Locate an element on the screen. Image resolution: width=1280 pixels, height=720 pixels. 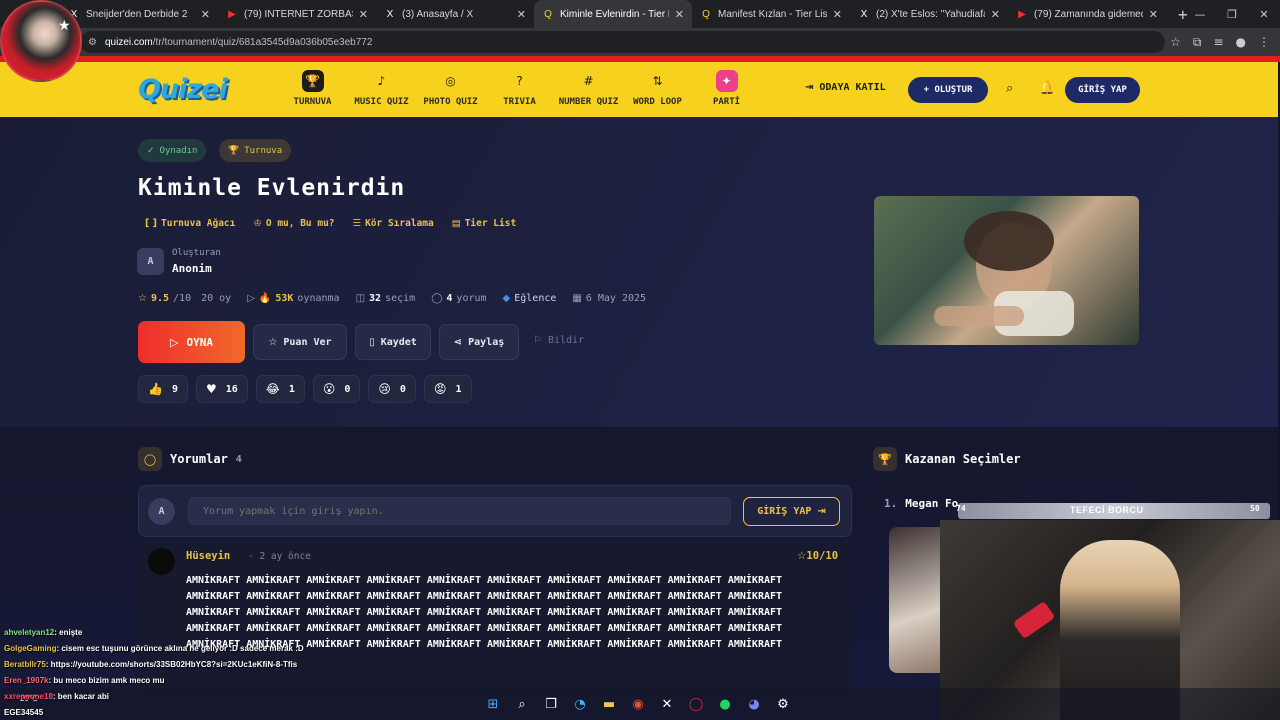
bell-icon: 🔔 is located at coordinates (1047, 88).